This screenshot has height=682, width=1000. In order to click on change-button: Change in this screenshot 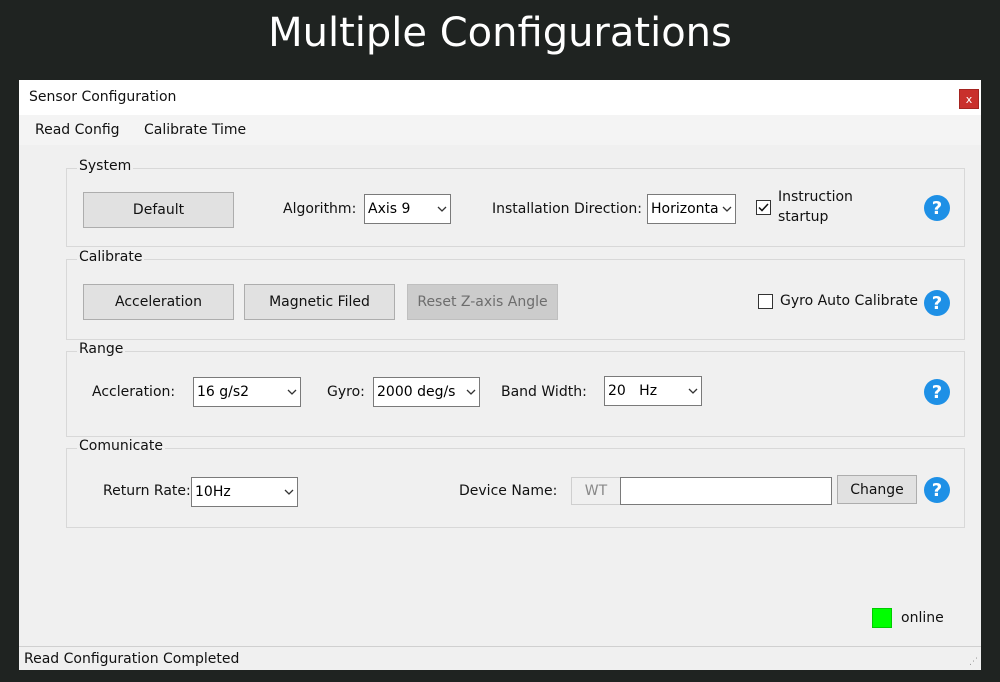, I will do `click(877, 489)`.